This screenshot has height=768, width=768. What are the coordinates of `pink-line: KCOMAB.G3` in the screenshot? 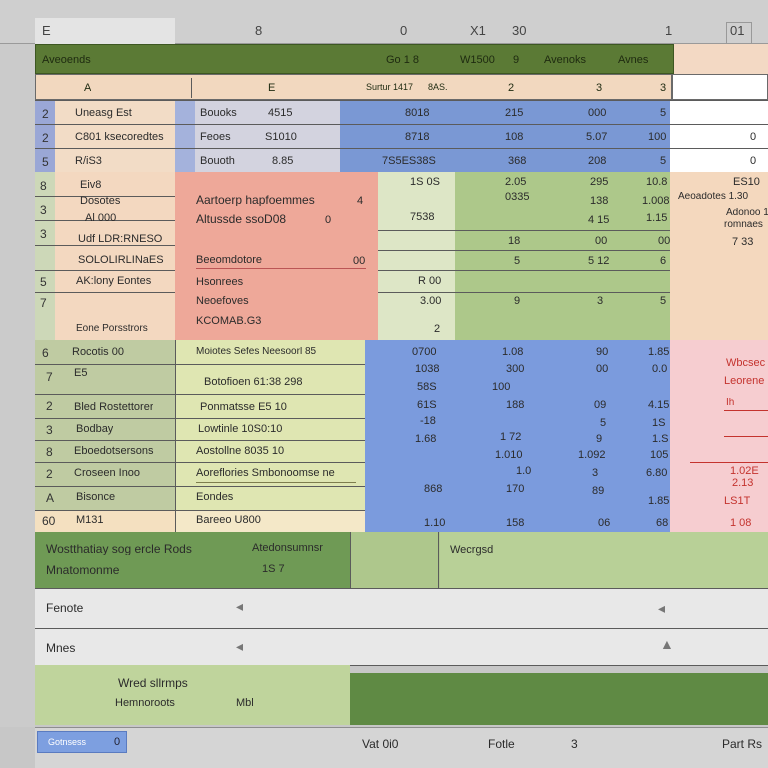 It's located at (228, 321).